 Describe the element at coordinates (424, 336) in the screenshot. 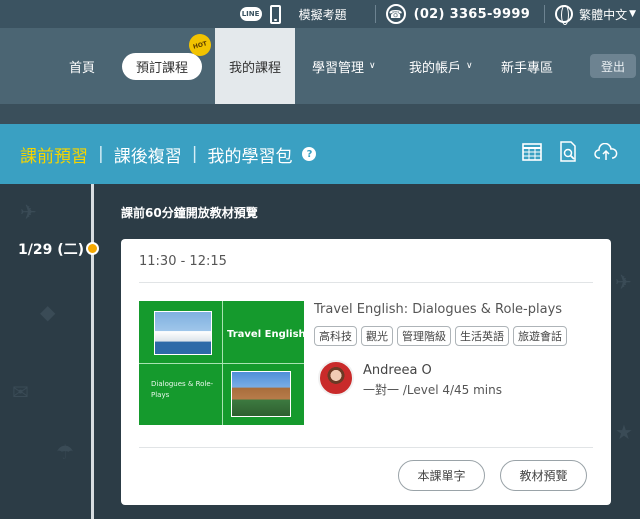

I see `tag: 管理階級` at that location.